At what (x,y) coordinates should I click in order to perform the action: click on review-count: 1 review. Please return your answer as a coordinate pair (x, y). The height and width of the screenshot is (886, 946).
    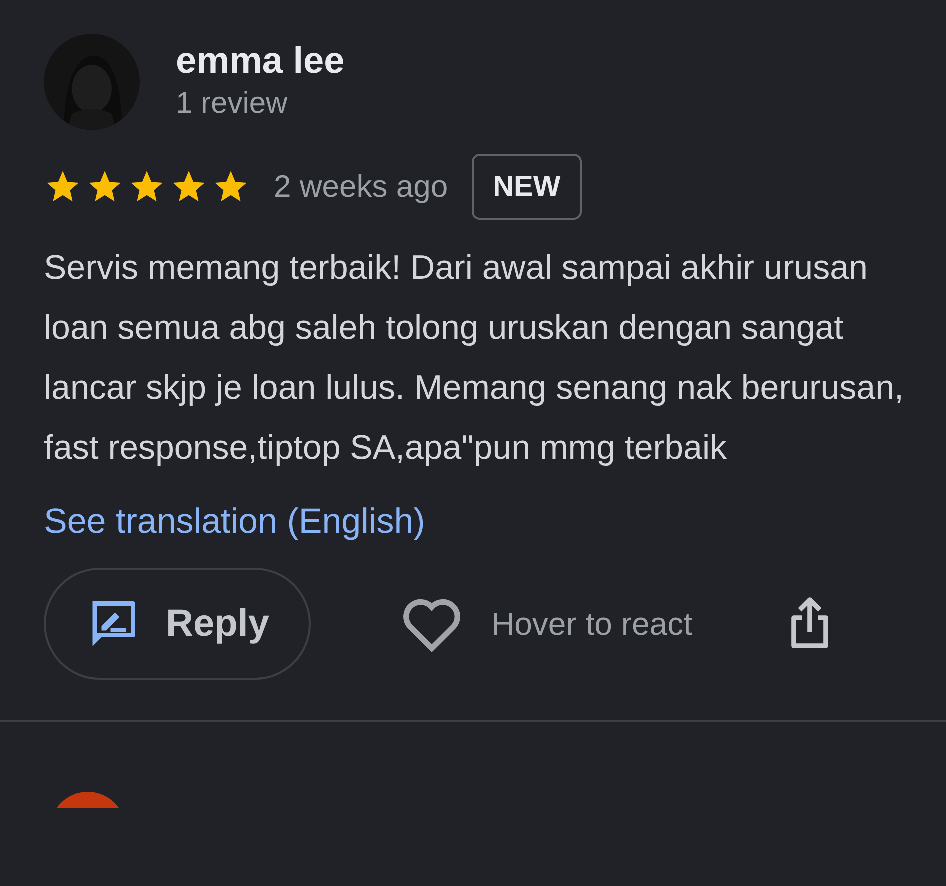
    Looking at the image, I should click on (232, 104).